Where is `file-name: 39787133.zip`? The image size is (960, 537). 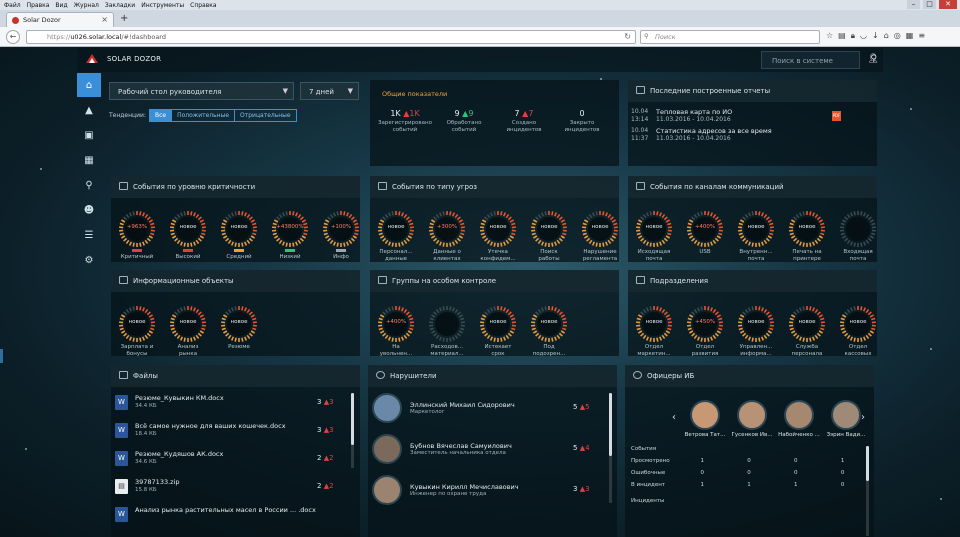 file-name: 39787133.zip is located at coordinates (157, 482).